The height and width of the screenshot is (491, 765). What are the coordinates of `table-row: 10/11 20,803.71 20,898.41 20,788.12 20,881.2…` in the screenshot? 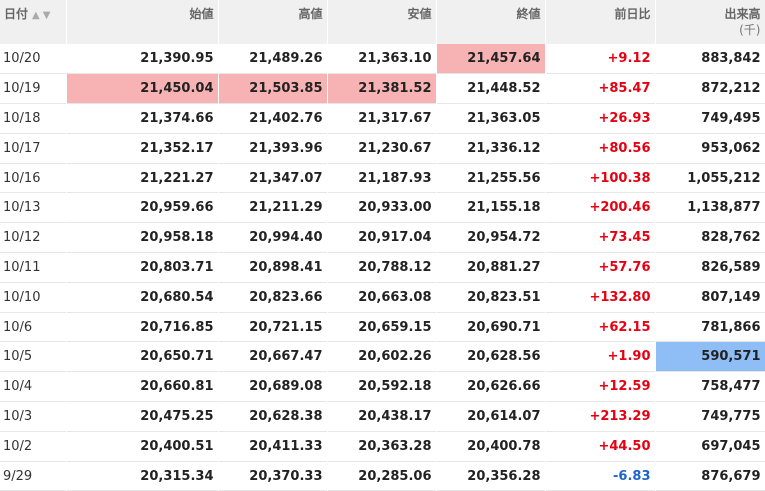 It's located at (382, 267).